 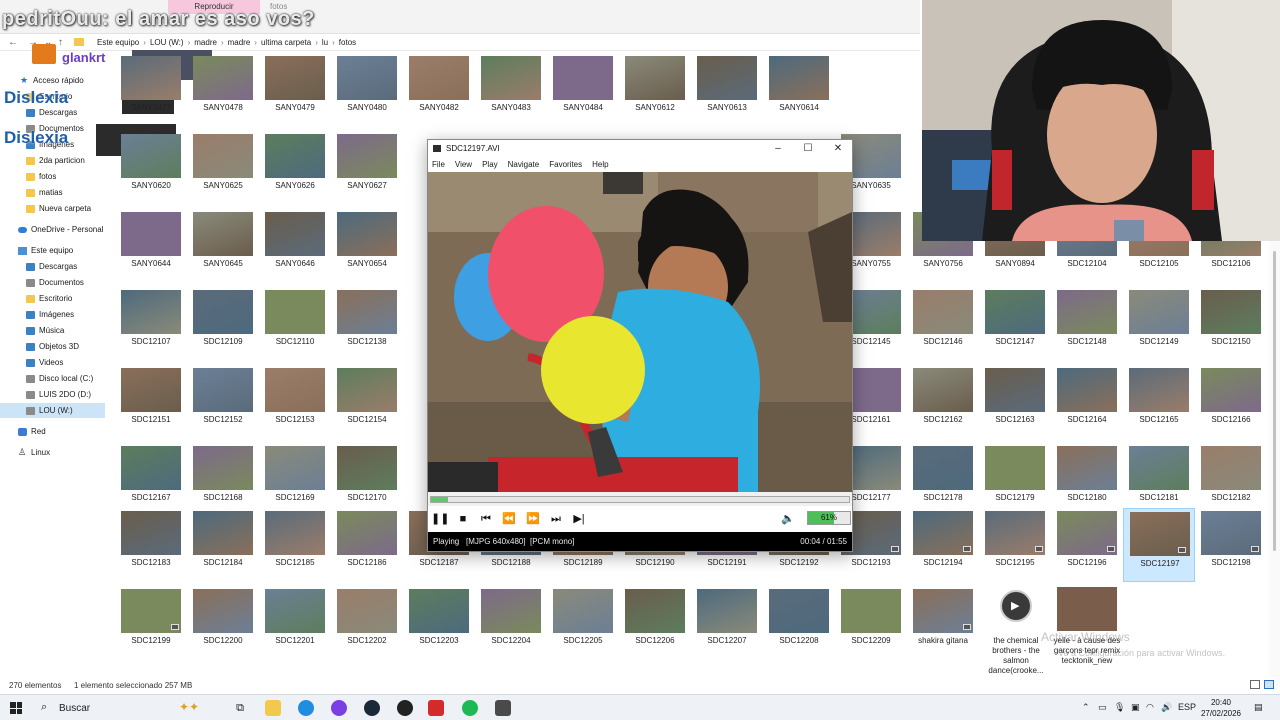 What do you see at coordinates (52, 80) in the screenshot?
I see `sidebar-item: ★ Acceso rápido` at bounding box center [52, 80].